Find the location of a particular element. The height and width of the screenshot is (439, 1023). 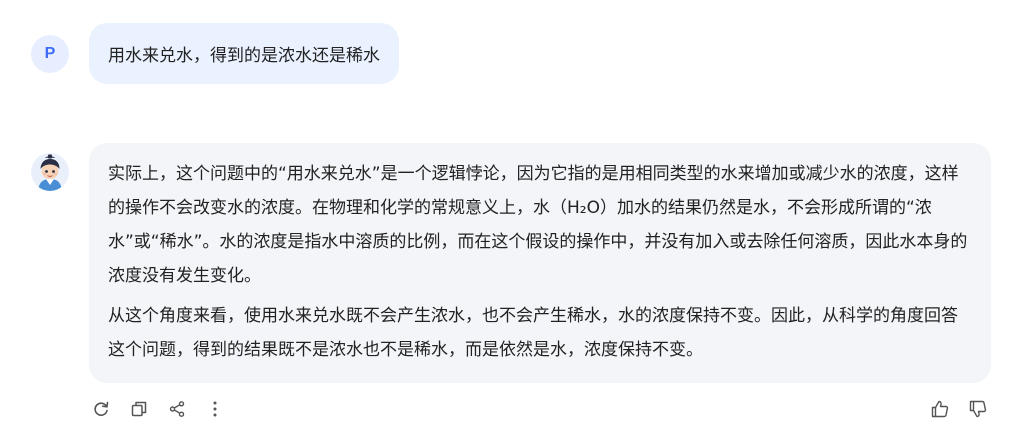

user-avatar: P is located at coordinates (50, 54).